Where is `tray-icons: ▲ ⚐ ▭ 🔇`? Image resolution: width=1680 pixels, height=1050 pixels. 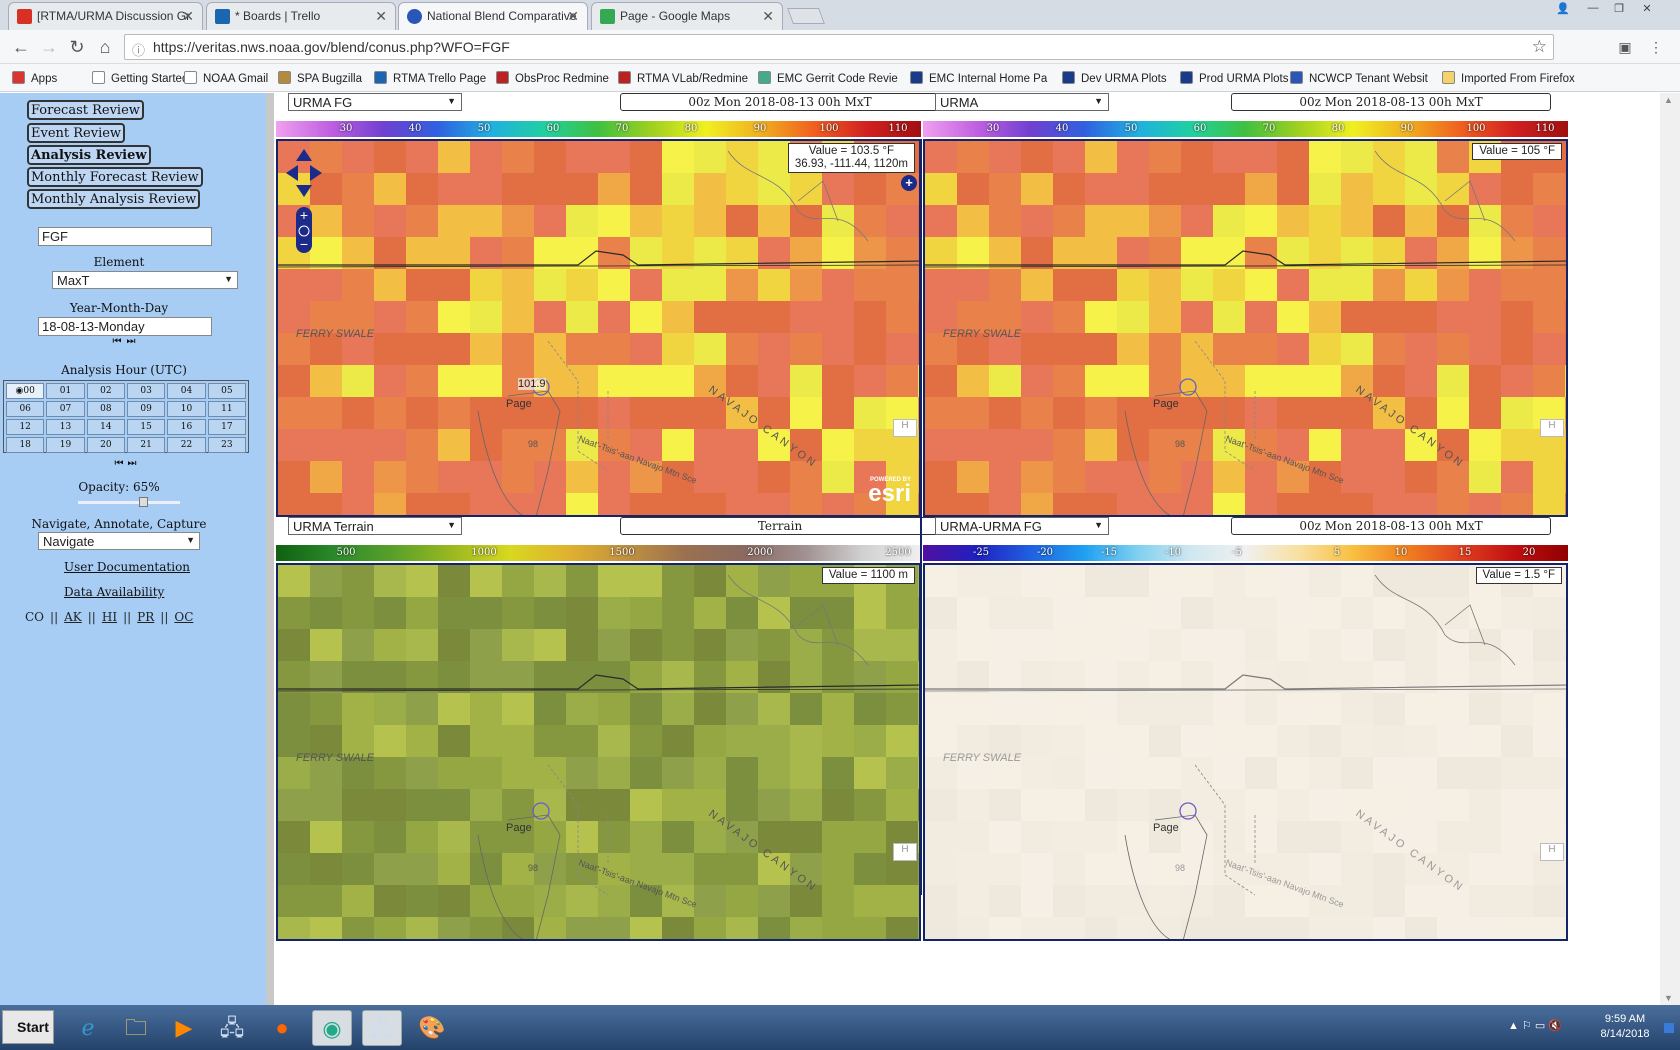 tray-icons: ▲ ⚐ ▭ 🔇 is located at coordinates (1535, 1025).